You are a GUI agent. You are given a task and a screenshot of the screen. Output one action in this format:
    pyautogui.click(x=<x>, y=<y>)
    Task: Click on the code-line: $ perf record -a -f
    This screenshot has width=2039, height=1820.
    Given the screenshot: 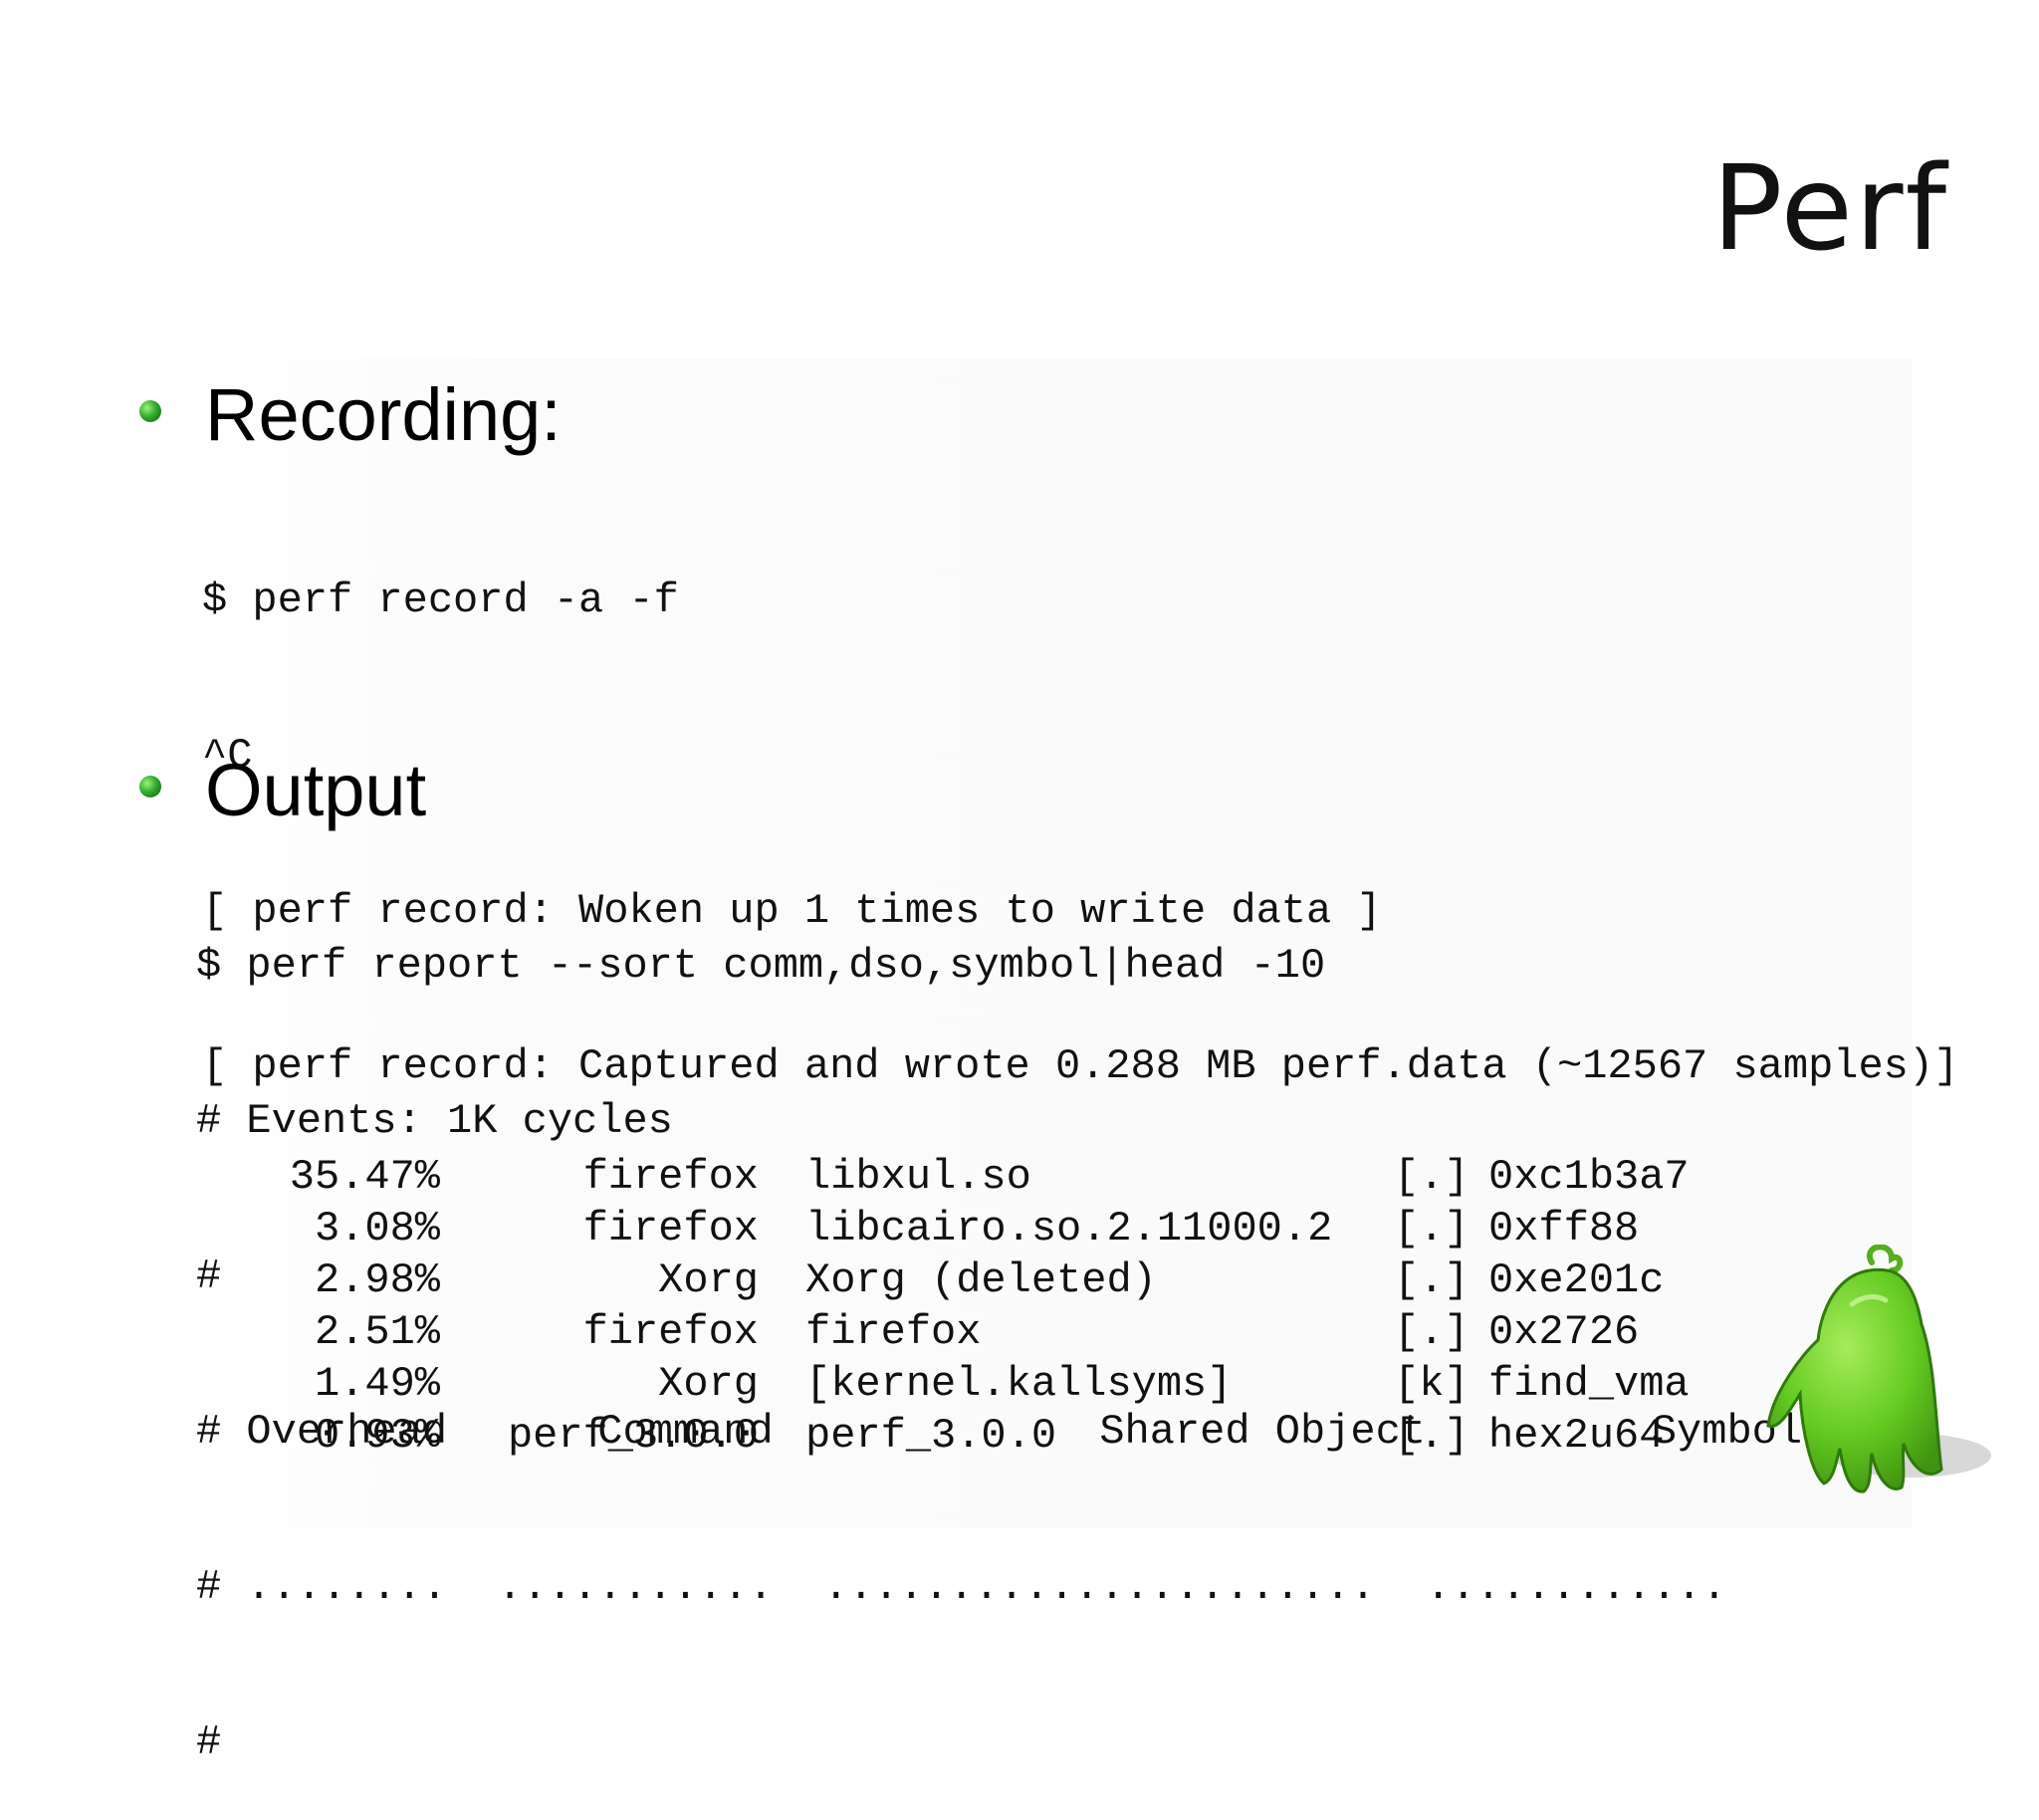 What is the action you would take?
    pyautogui.click(x=441, y=600)
    